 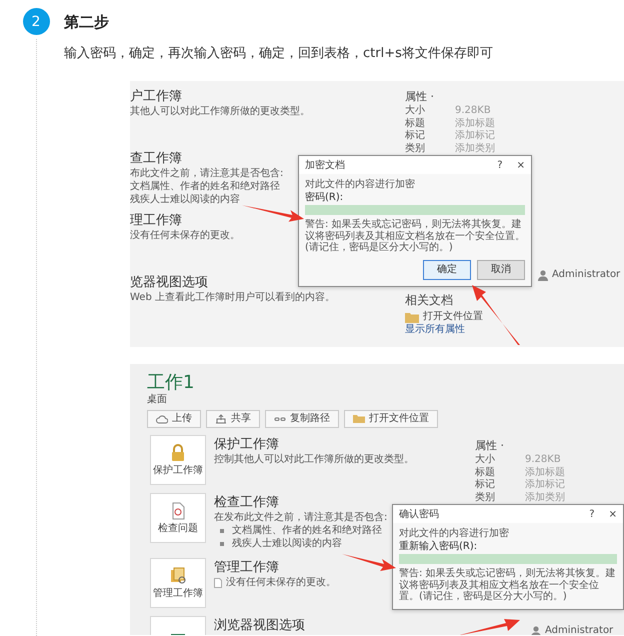 What do you see at coordinates (302, 419) in the screenshot?
I see `link-button: 复制路径` at bounding box center [302, 419].